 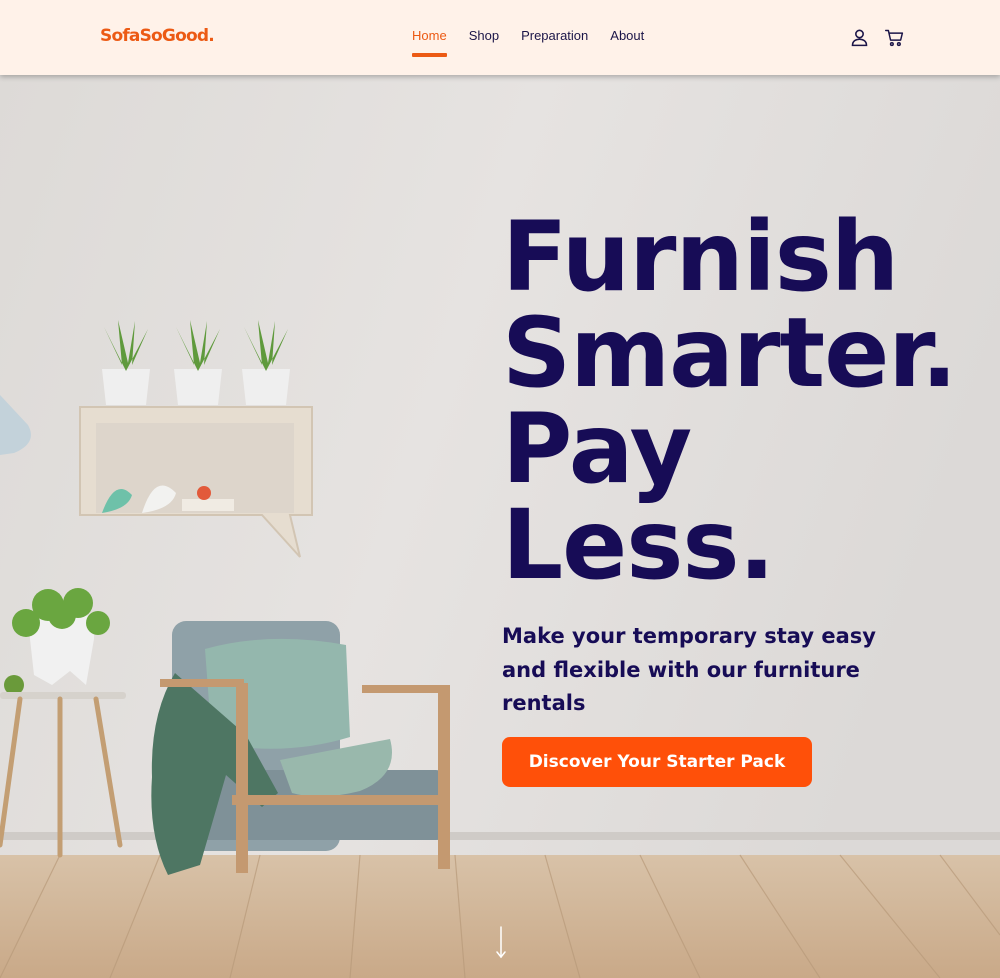 I want to click on logo: SofaSoGood., so click(x=157, y=36).